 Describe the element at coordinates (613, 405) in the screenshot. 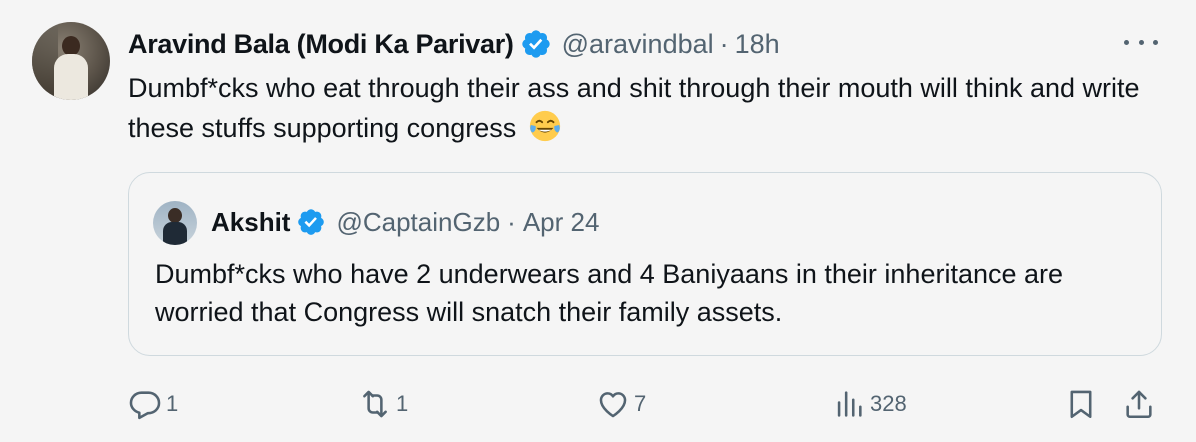

I see `heart-icon` at that location.